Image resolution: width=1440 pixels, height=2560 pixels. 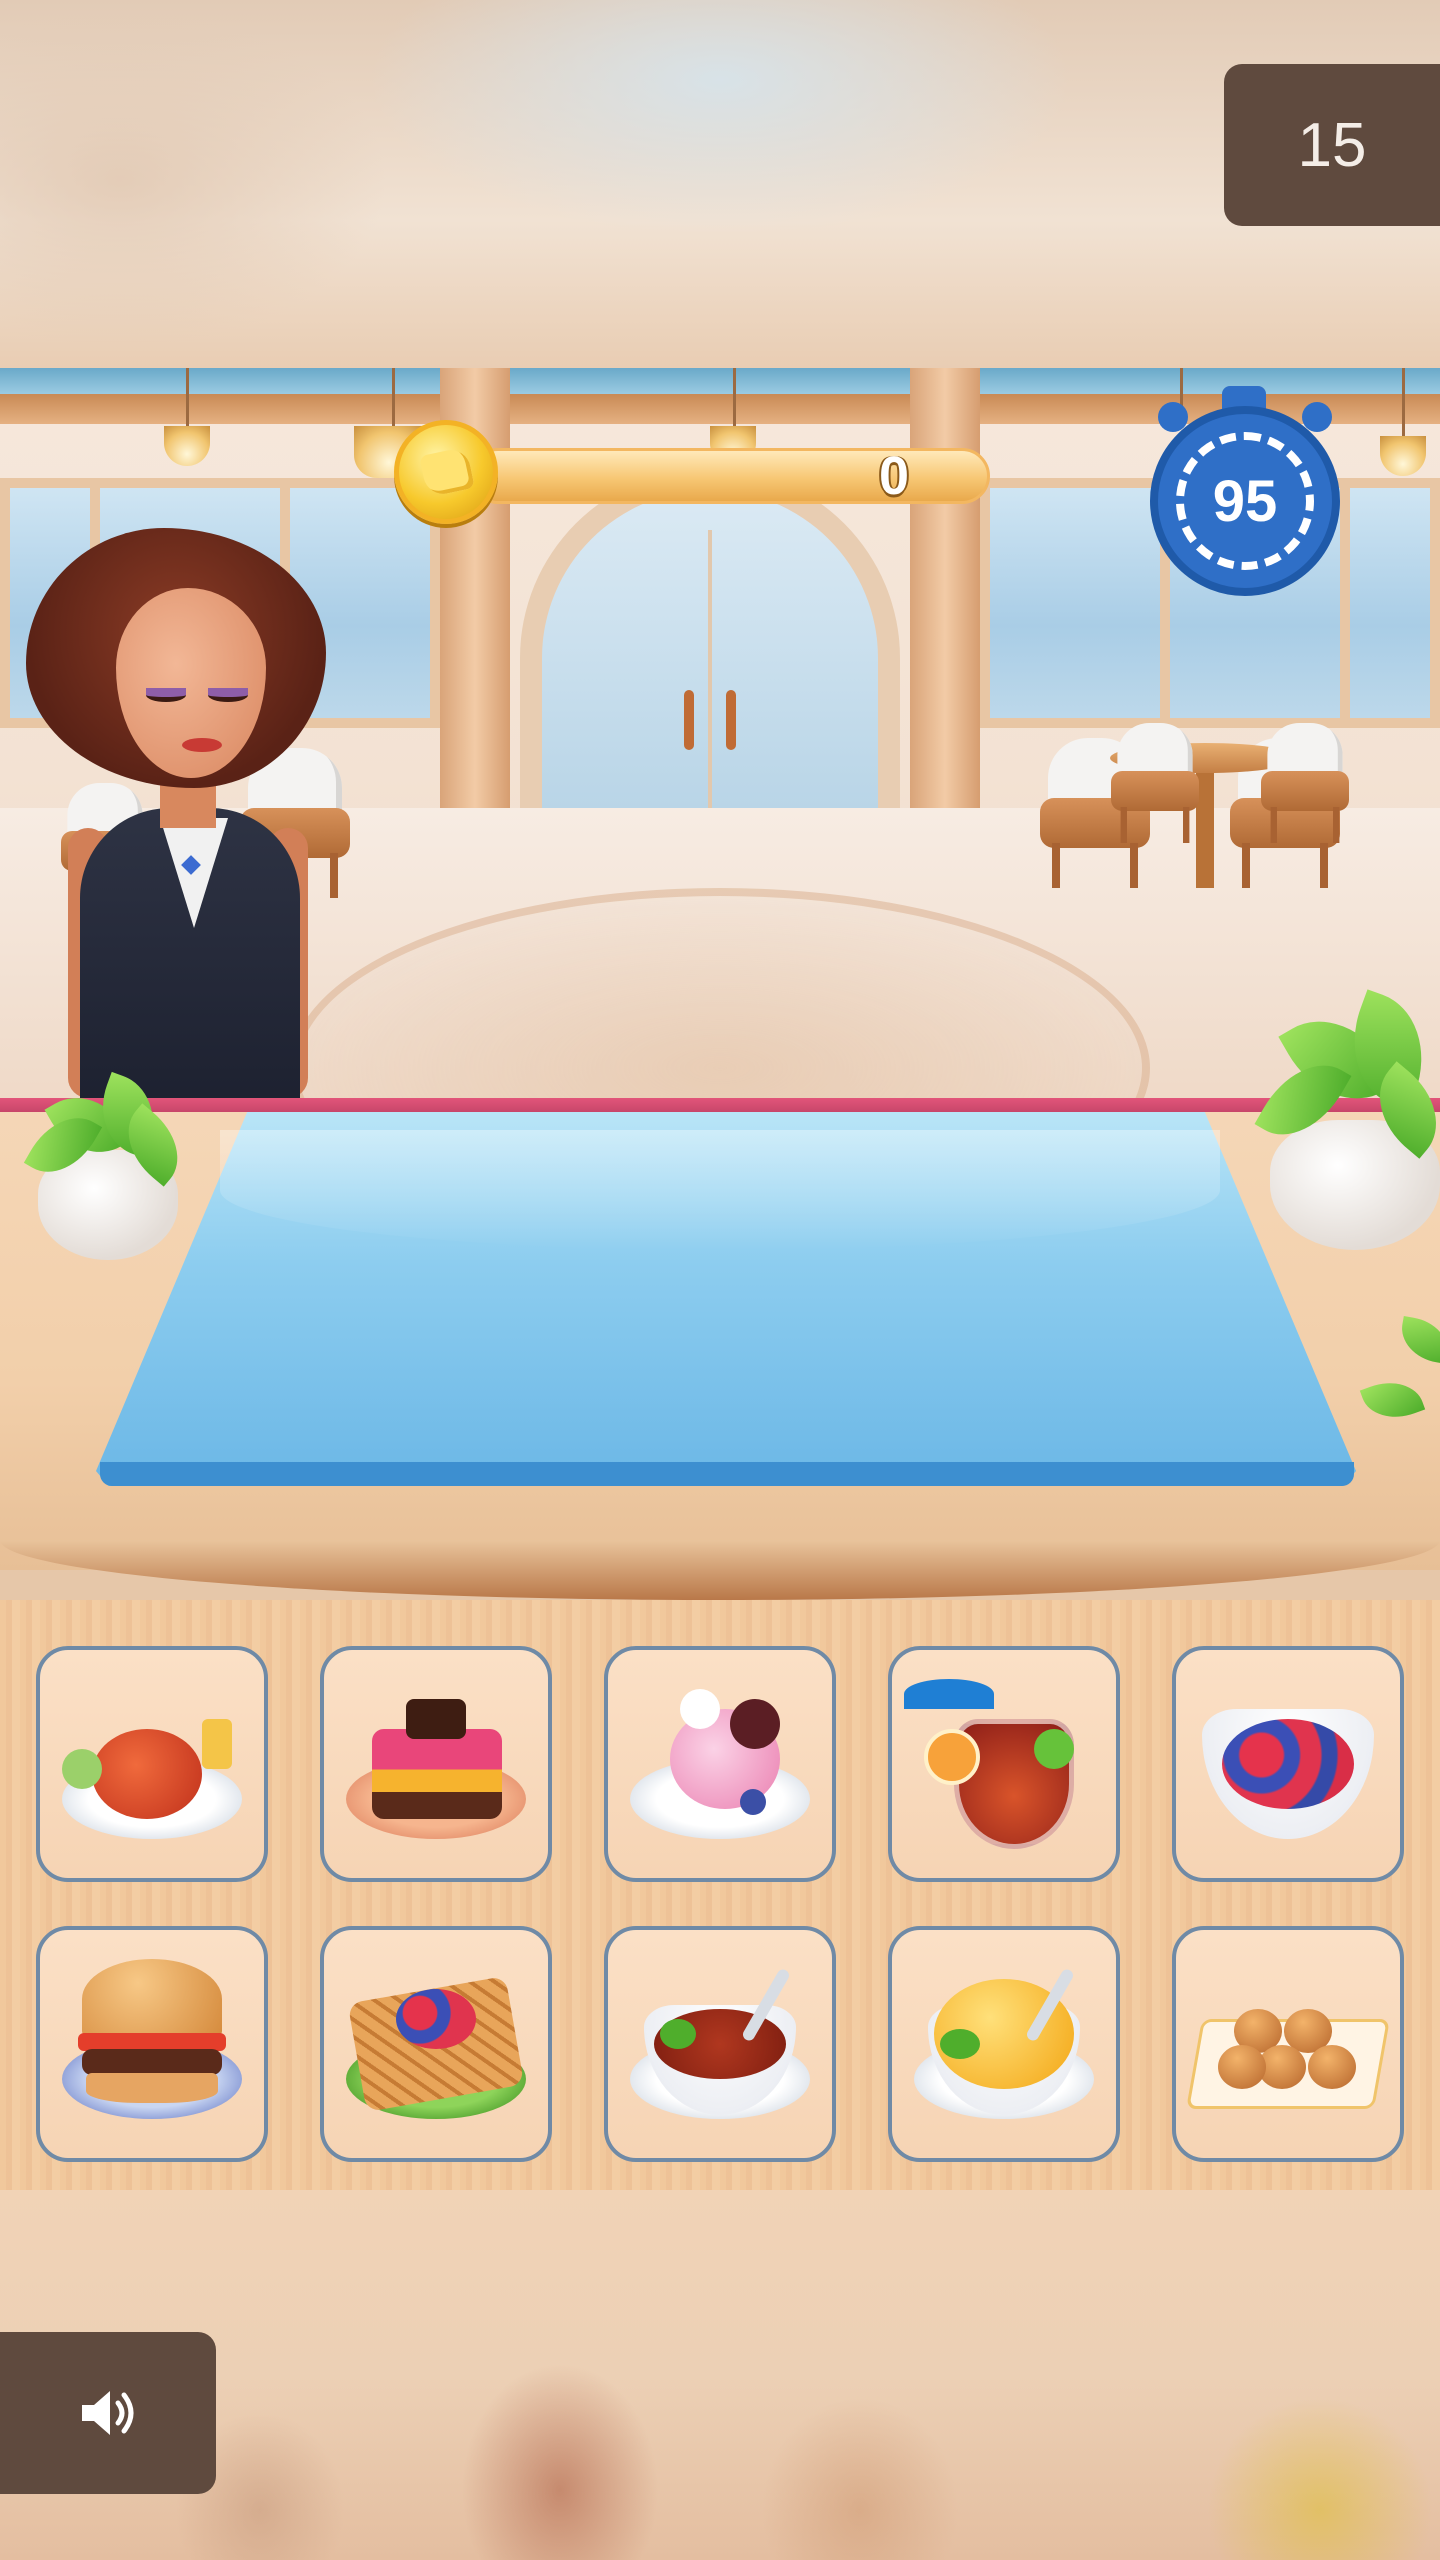 What do you see at coordinates (945, 603) in the screenshot?
I see `pillar-right` at bounding box center [945, 603].